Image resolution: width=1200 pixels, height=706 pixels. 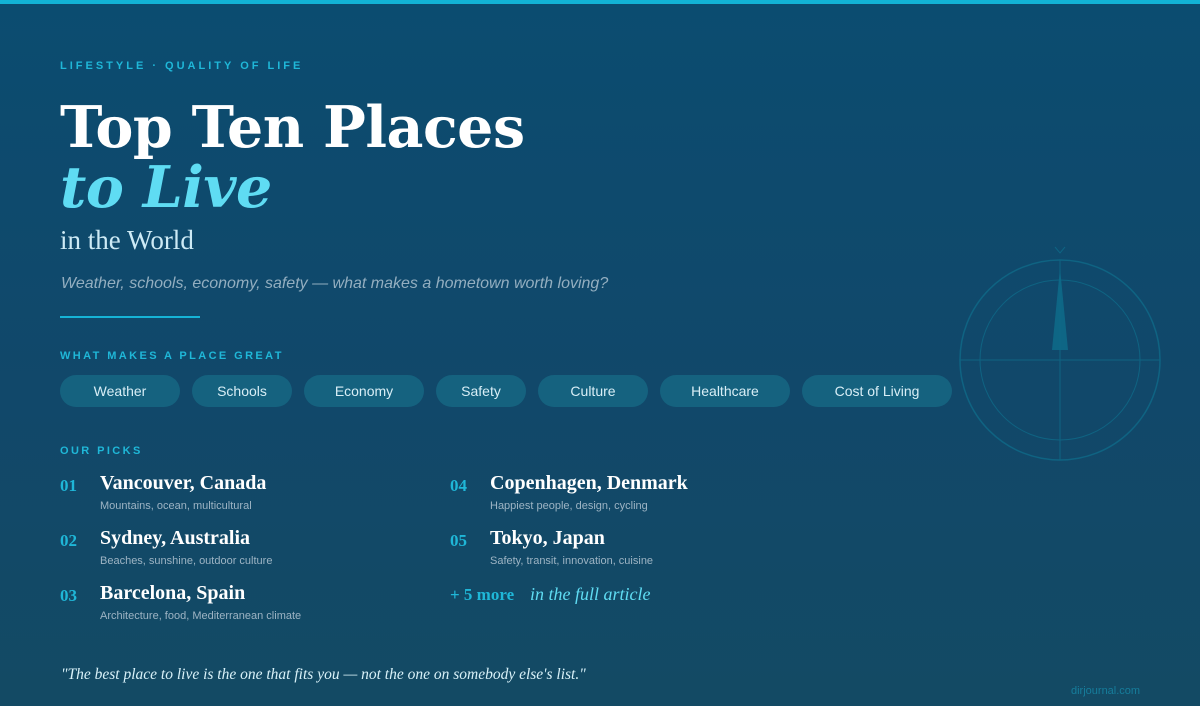 What do you see at coordinates (600, 2) in the screenshot?
I see `top-accent-bar` at bounding box center [600, 2].